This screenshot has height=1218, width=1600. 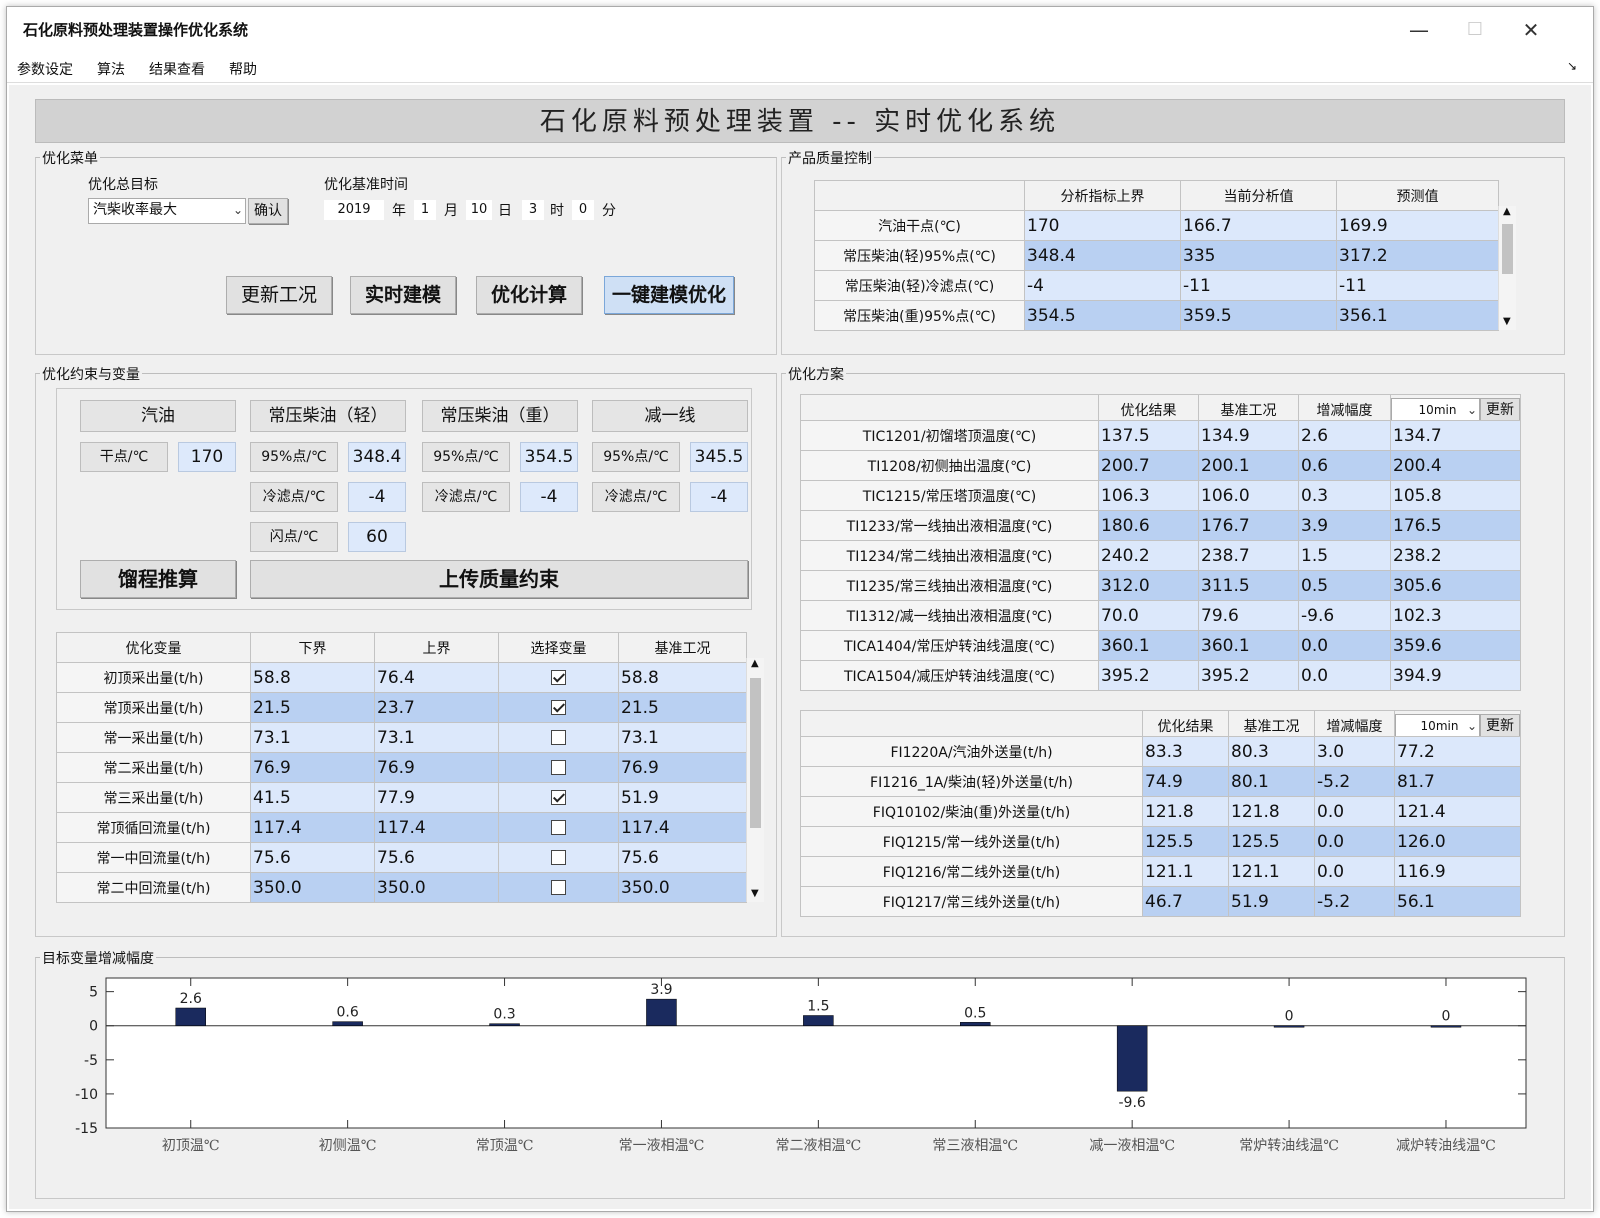 I want to click on cell: 176.7, so click(x=1248, y=525).